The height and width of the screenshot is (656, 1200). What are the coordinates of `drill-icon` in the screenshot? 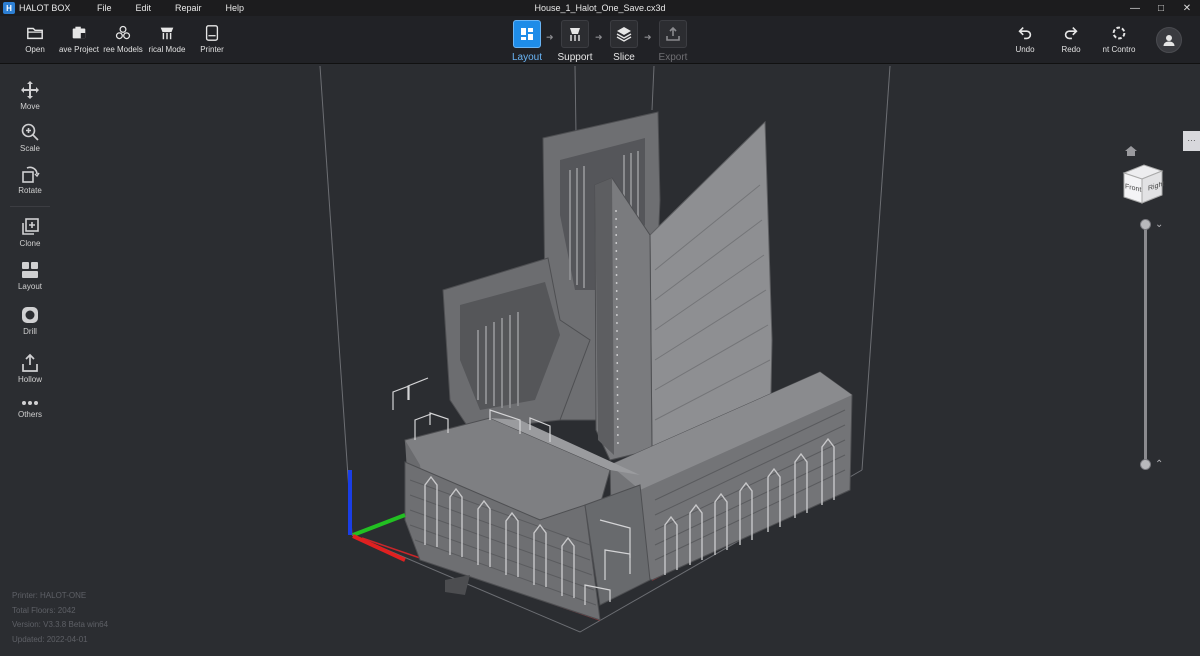 It's located at (30, 315).